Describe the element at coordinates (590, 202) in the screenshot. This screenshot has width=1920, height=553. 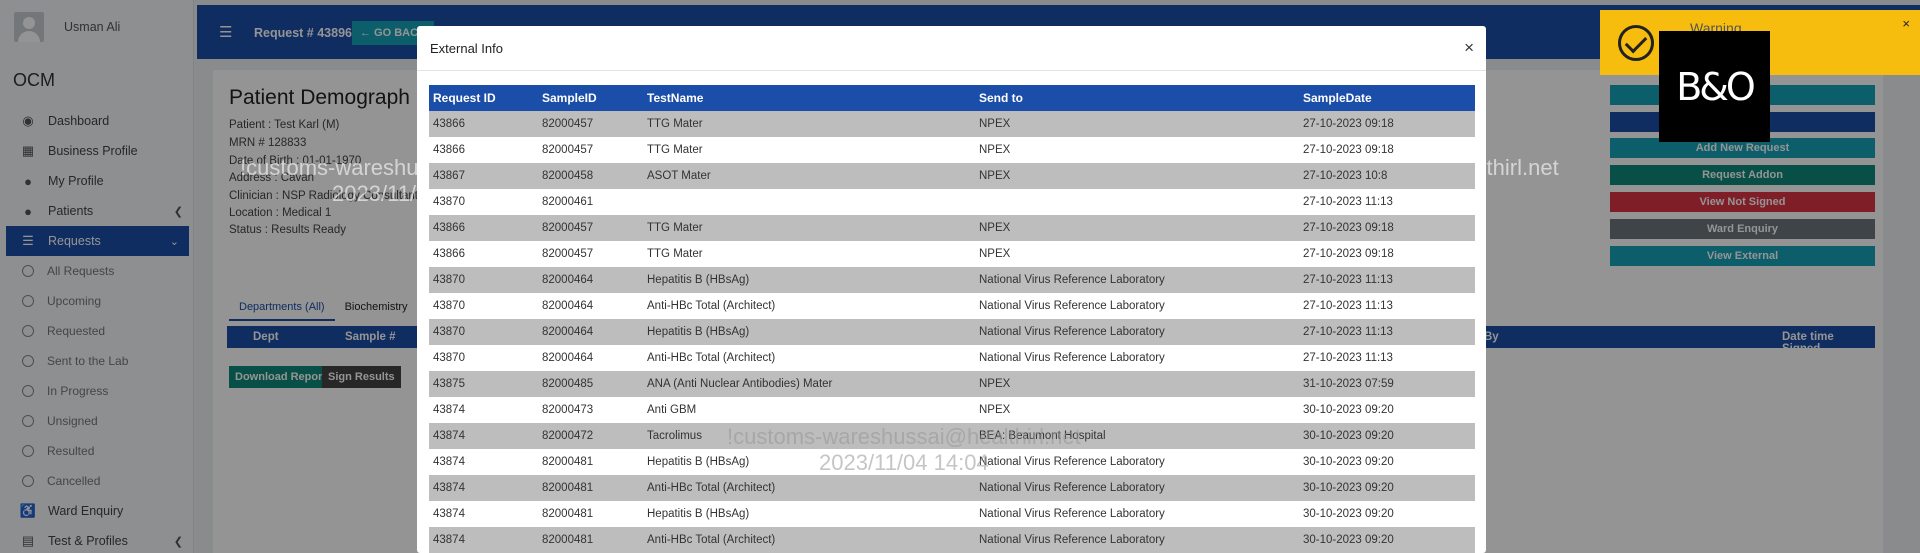
I see `cell-sample-id: 82000461` at that location.